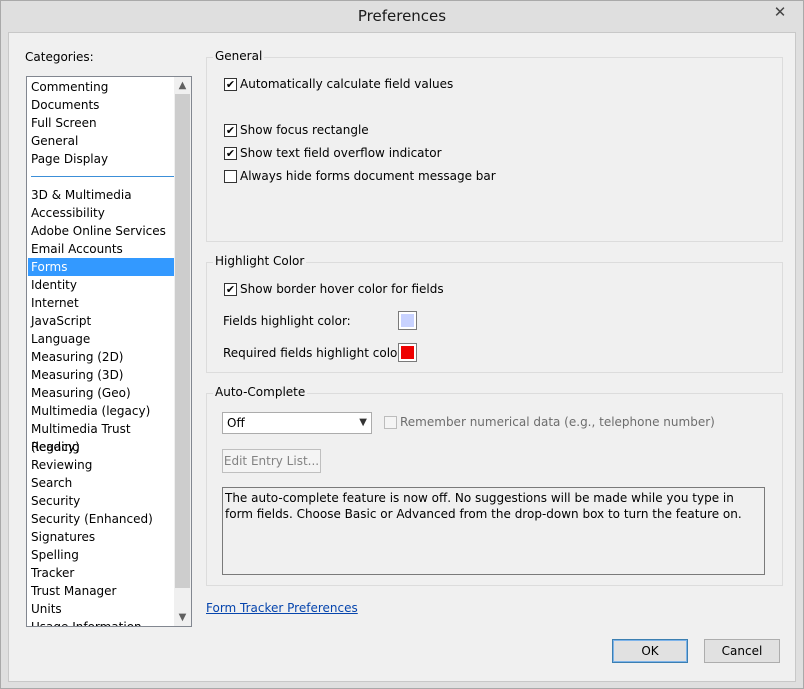 The height and width of the screenshot is (689, 804). I want to click on auto-calc-checkbox: ✔, so click(230, 84).